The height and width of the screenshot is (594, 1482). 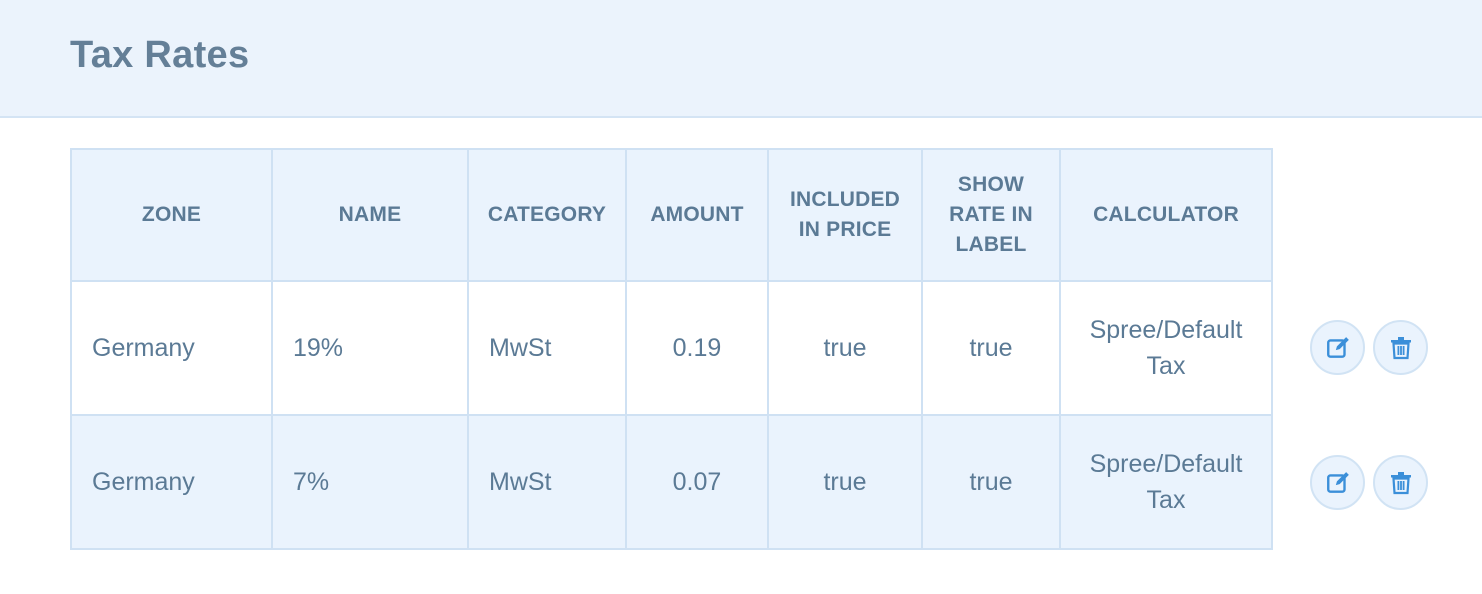 What do you see at coordinates (547, 215) in the screenshot?
I see `column-header-category: CATEGORY` at bounding box center [547, 215].